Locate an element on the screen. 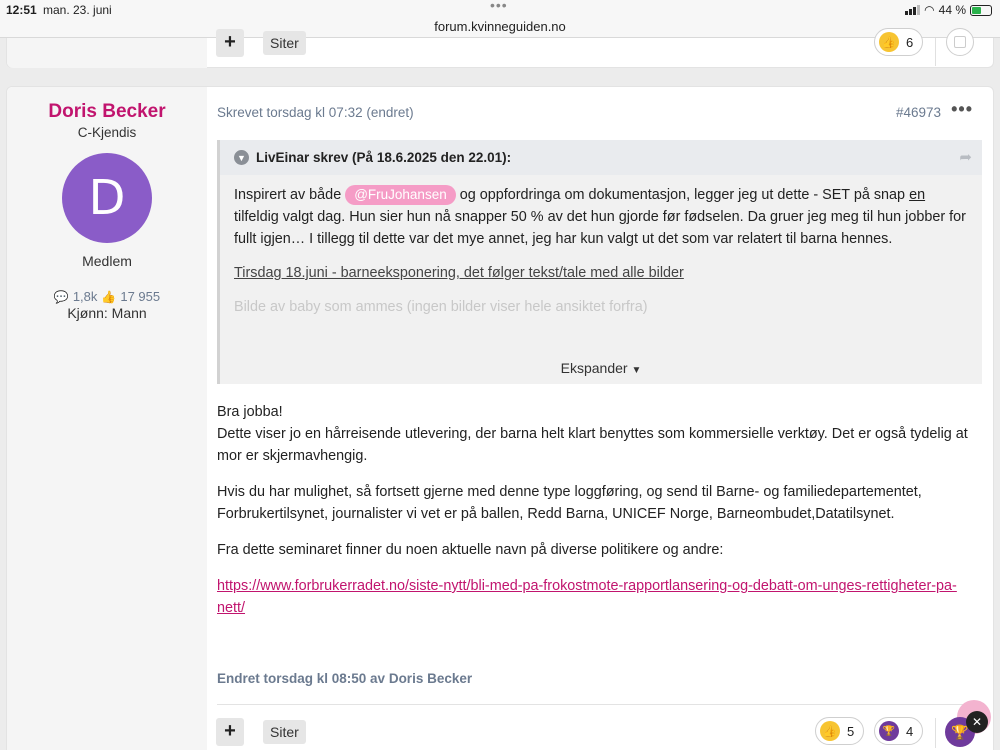 Image resolution: width=1000 pixels, height=750 pixels. clock: 12:51 is located at coordinates (21, 10).